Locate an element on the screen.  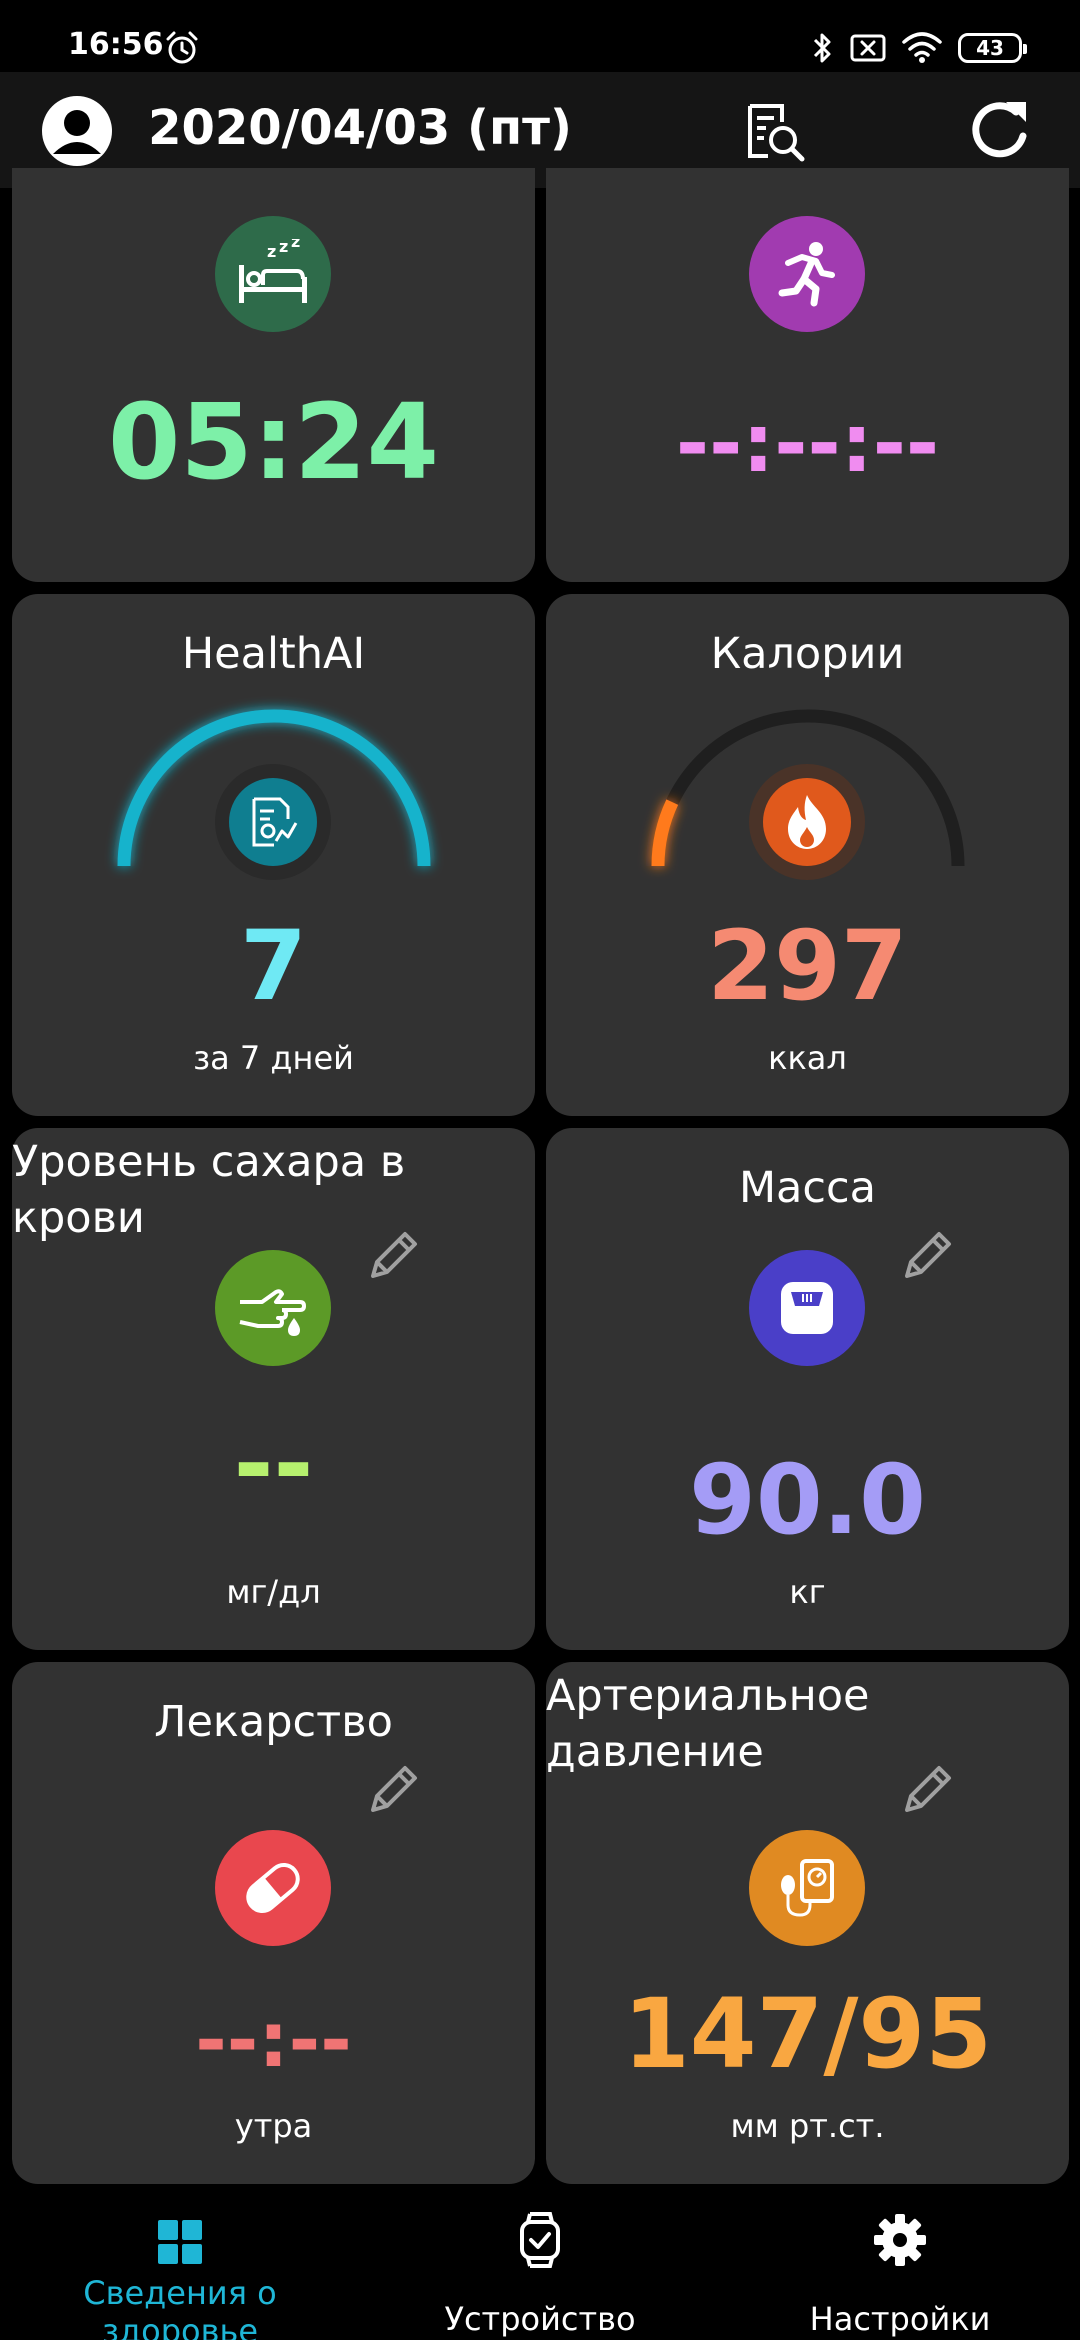
nav-health-info: Сведения о здоровье is located at coordinates (180, 2266).